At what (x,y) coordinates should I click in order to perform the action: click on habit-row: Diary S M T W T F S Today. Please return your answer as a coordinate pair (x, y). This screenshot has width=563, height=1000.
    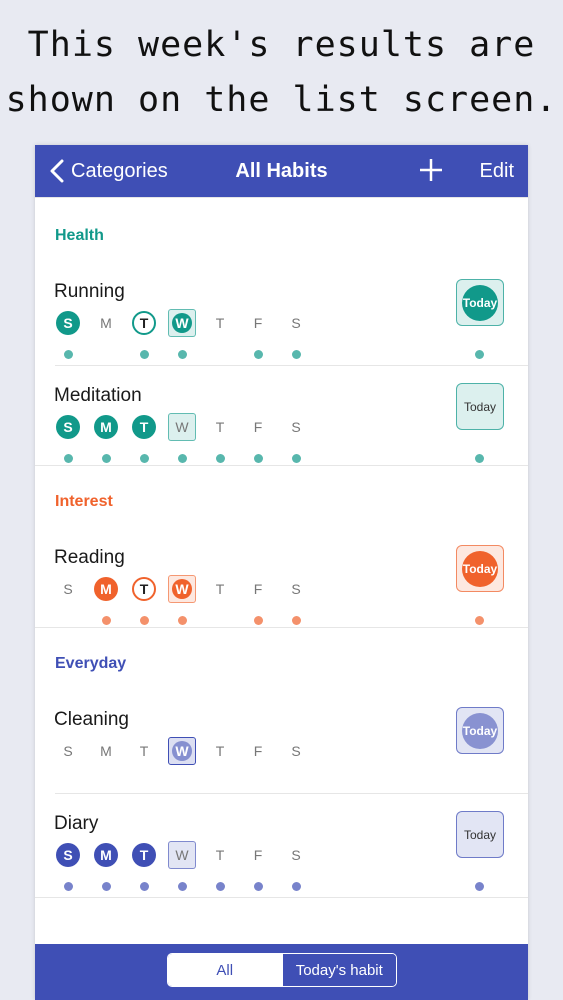
    Looking at the image, I should click on (281, 864).